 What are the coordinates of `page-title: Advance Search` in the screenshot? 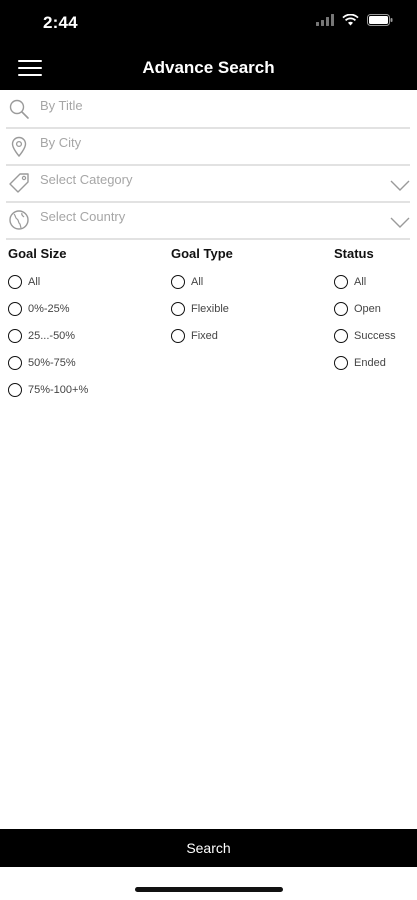 It's located at (208, 67).